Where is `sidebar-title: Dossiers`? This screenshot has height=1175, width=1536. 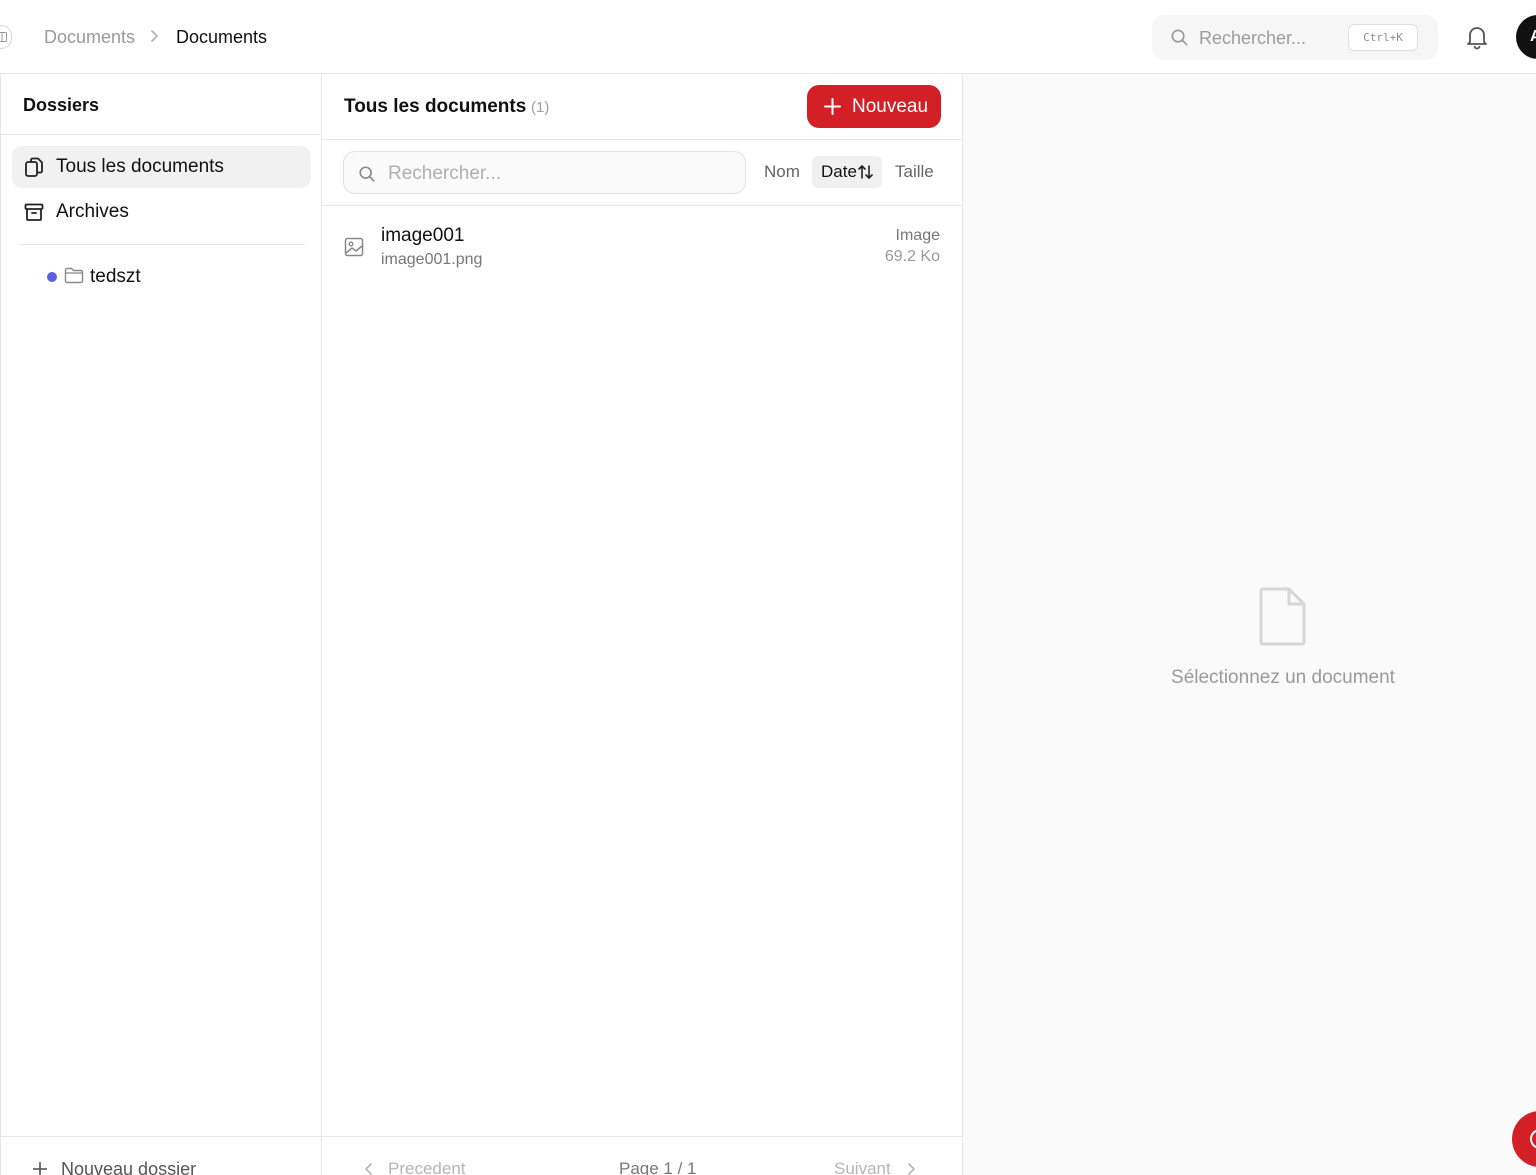 sidebar-title: Dossiers is located at coordinates (61, 105).